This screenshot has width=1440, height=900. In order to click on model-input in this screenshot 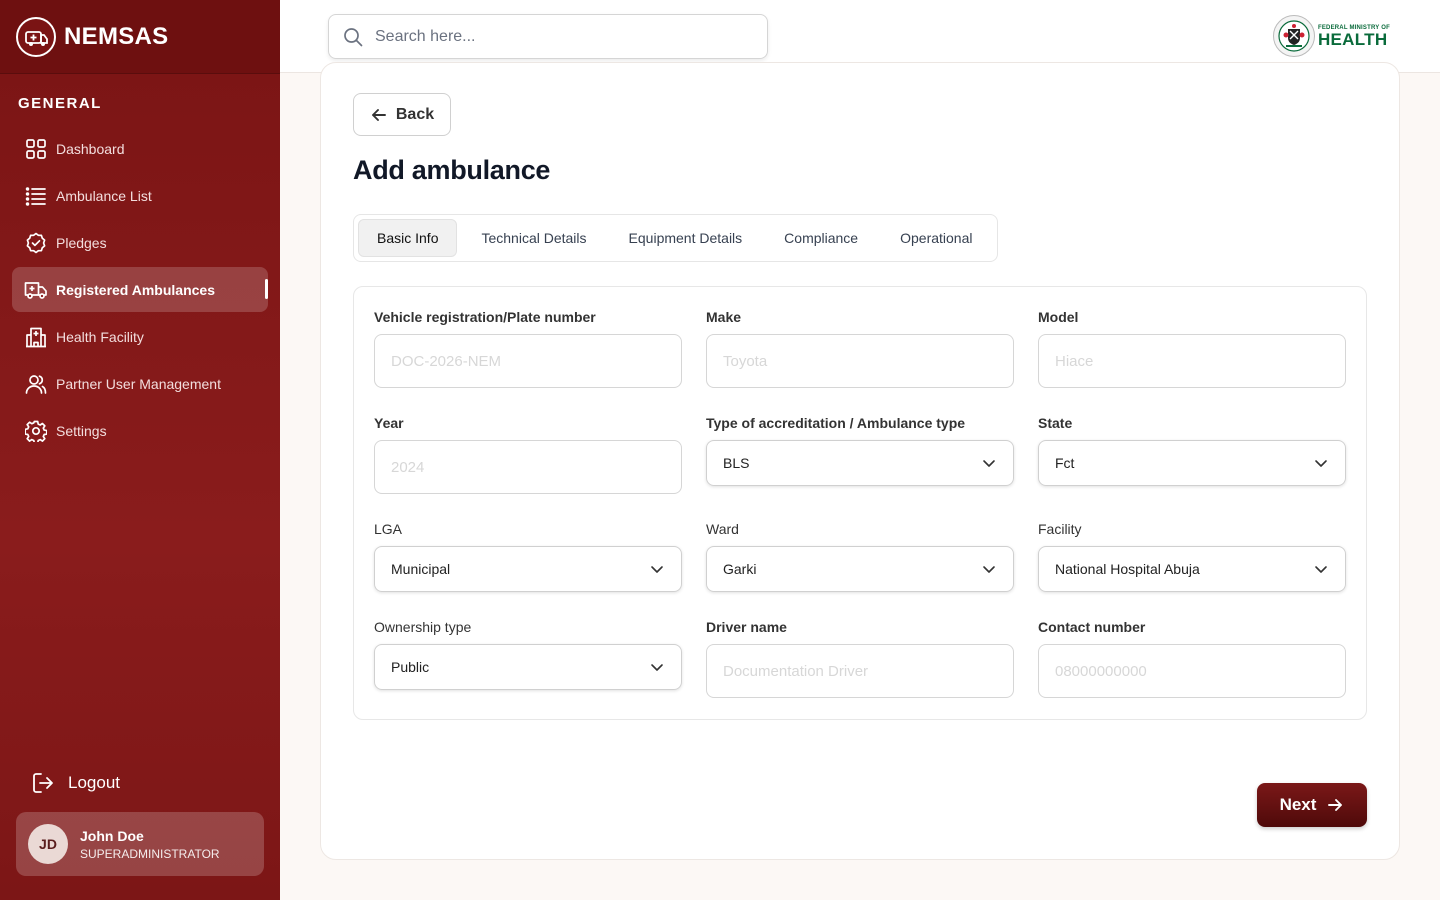, I will do `click(1192, 361)`.